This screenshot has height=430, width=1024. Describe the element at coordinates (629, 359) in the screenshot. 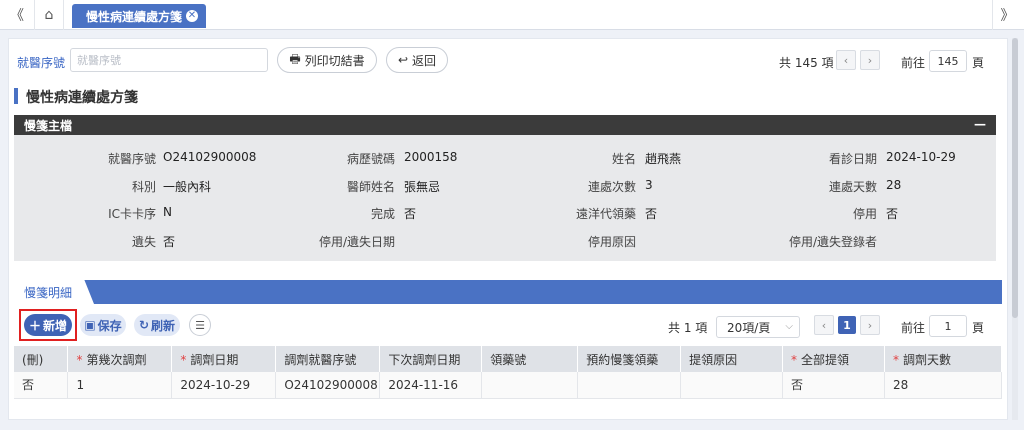

I see `column-header: 預約慢箋領藥` at that location.